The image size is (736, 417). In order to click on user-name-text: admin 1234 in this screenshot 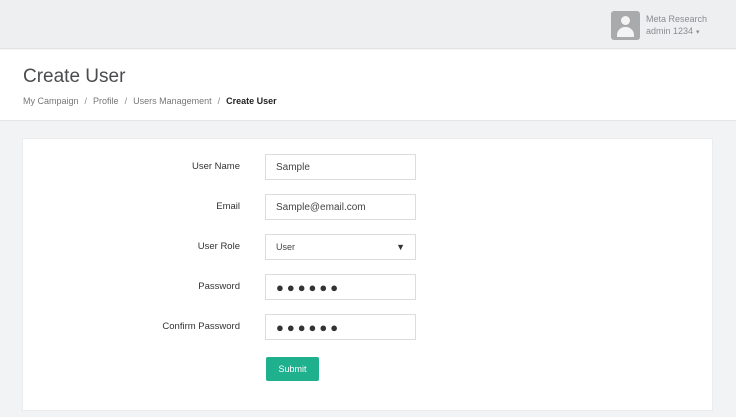, I will do `click(669, 30)`.